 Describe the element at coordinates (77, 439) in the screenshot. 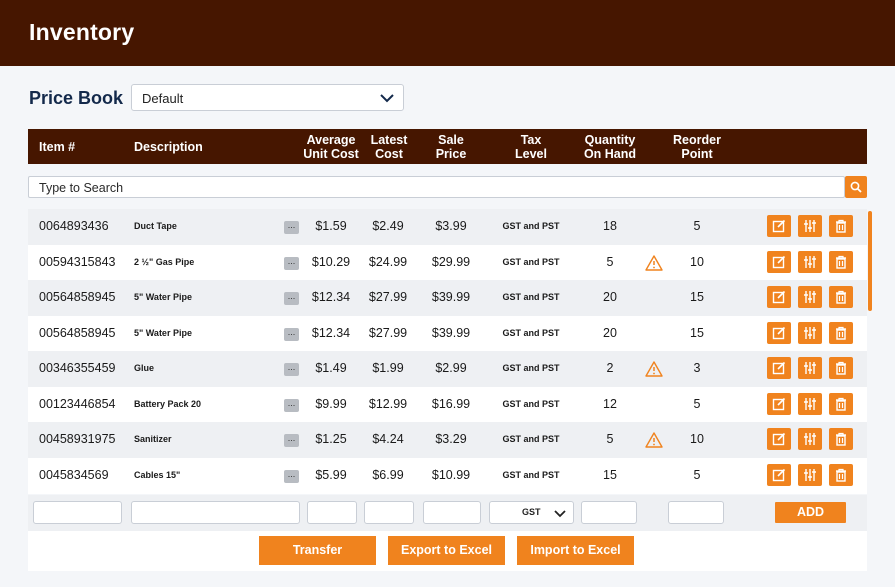

I see `item-number: 00458931975` at that location.